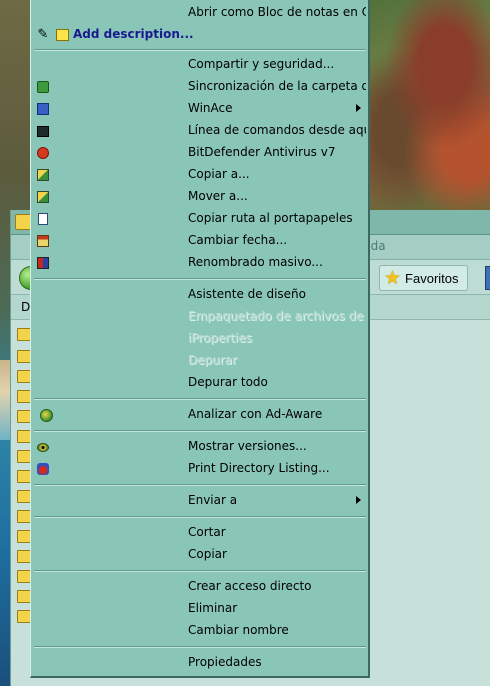 The width and height of the screenshot is (490, 686). I want to click on versions-icon, so click(43, 447).